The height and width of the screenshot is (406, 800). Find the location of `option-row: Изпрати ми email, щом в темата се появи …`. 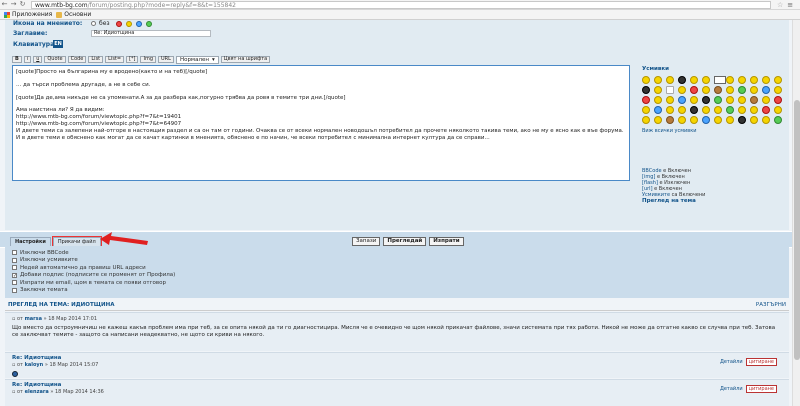

option-row: Изпрати ми email, щом в темата се появи … is located at coordinates (397, 283).